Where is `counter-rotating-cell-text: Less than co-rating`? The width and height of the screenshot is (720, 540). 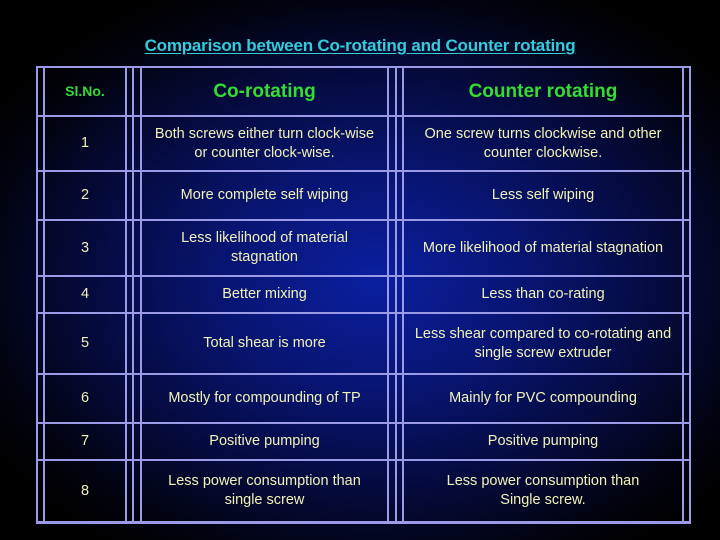 counter-rotating-cell-text: Less than co-rating is located at coordinates (543, 294).